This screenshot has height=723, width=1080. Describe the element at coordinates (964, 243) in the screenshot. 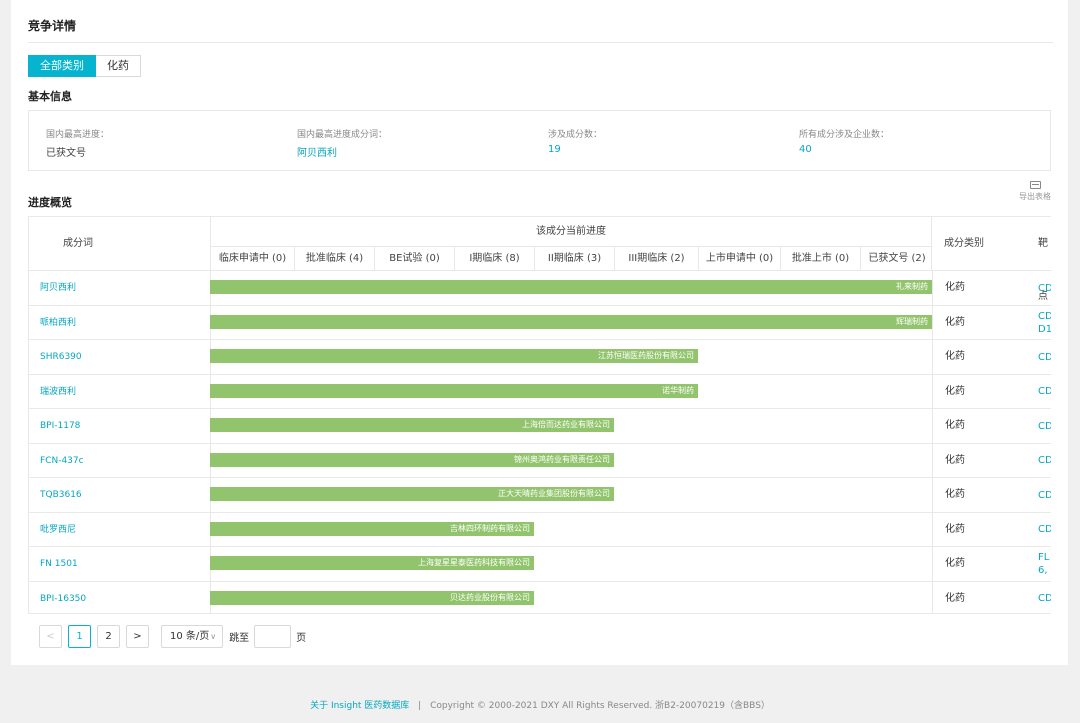

I see `col-header-category: 成分类别` at that location.